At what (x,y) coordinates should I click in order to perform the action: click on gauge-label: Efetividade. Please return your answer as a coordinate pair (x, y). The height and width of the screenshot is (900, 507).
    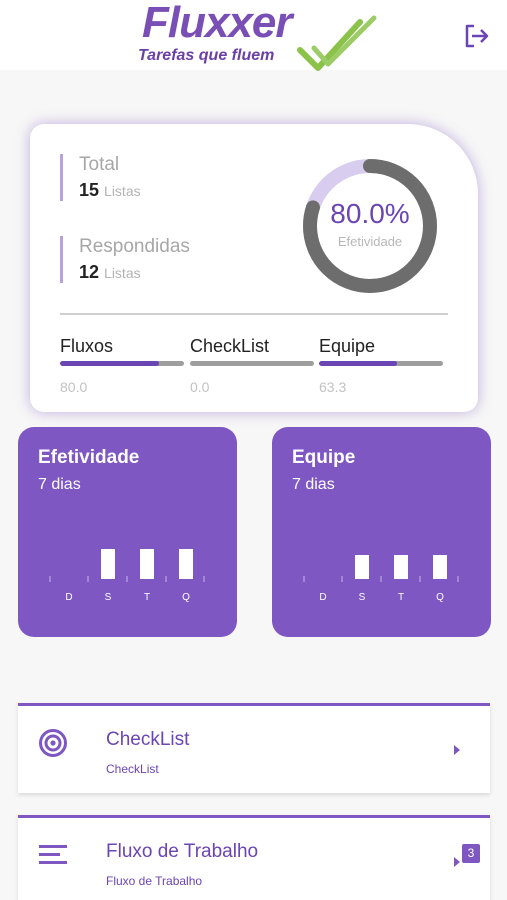
    Looking at the image, I should click on (370, 241).